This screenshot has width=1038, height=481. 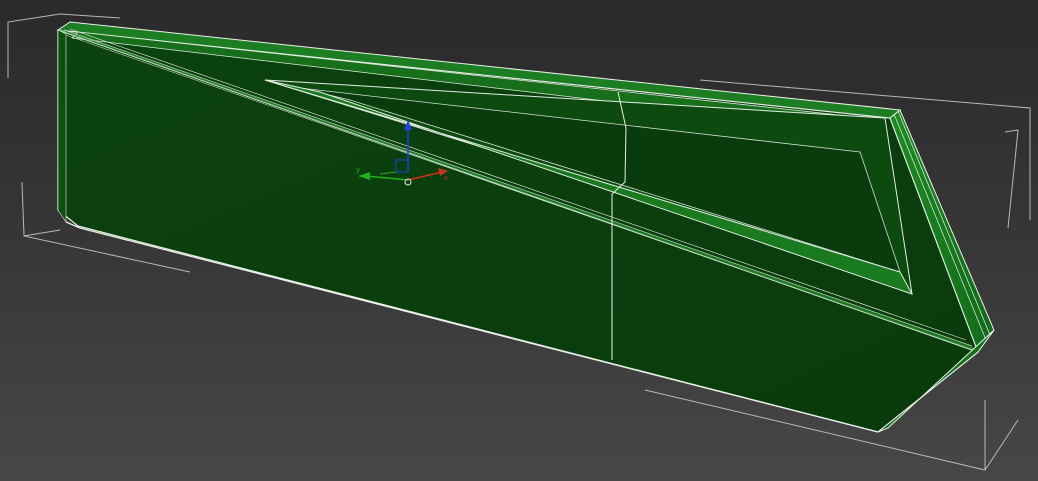 I want to click on object-left-chamfer, so click(x=62, y=126).